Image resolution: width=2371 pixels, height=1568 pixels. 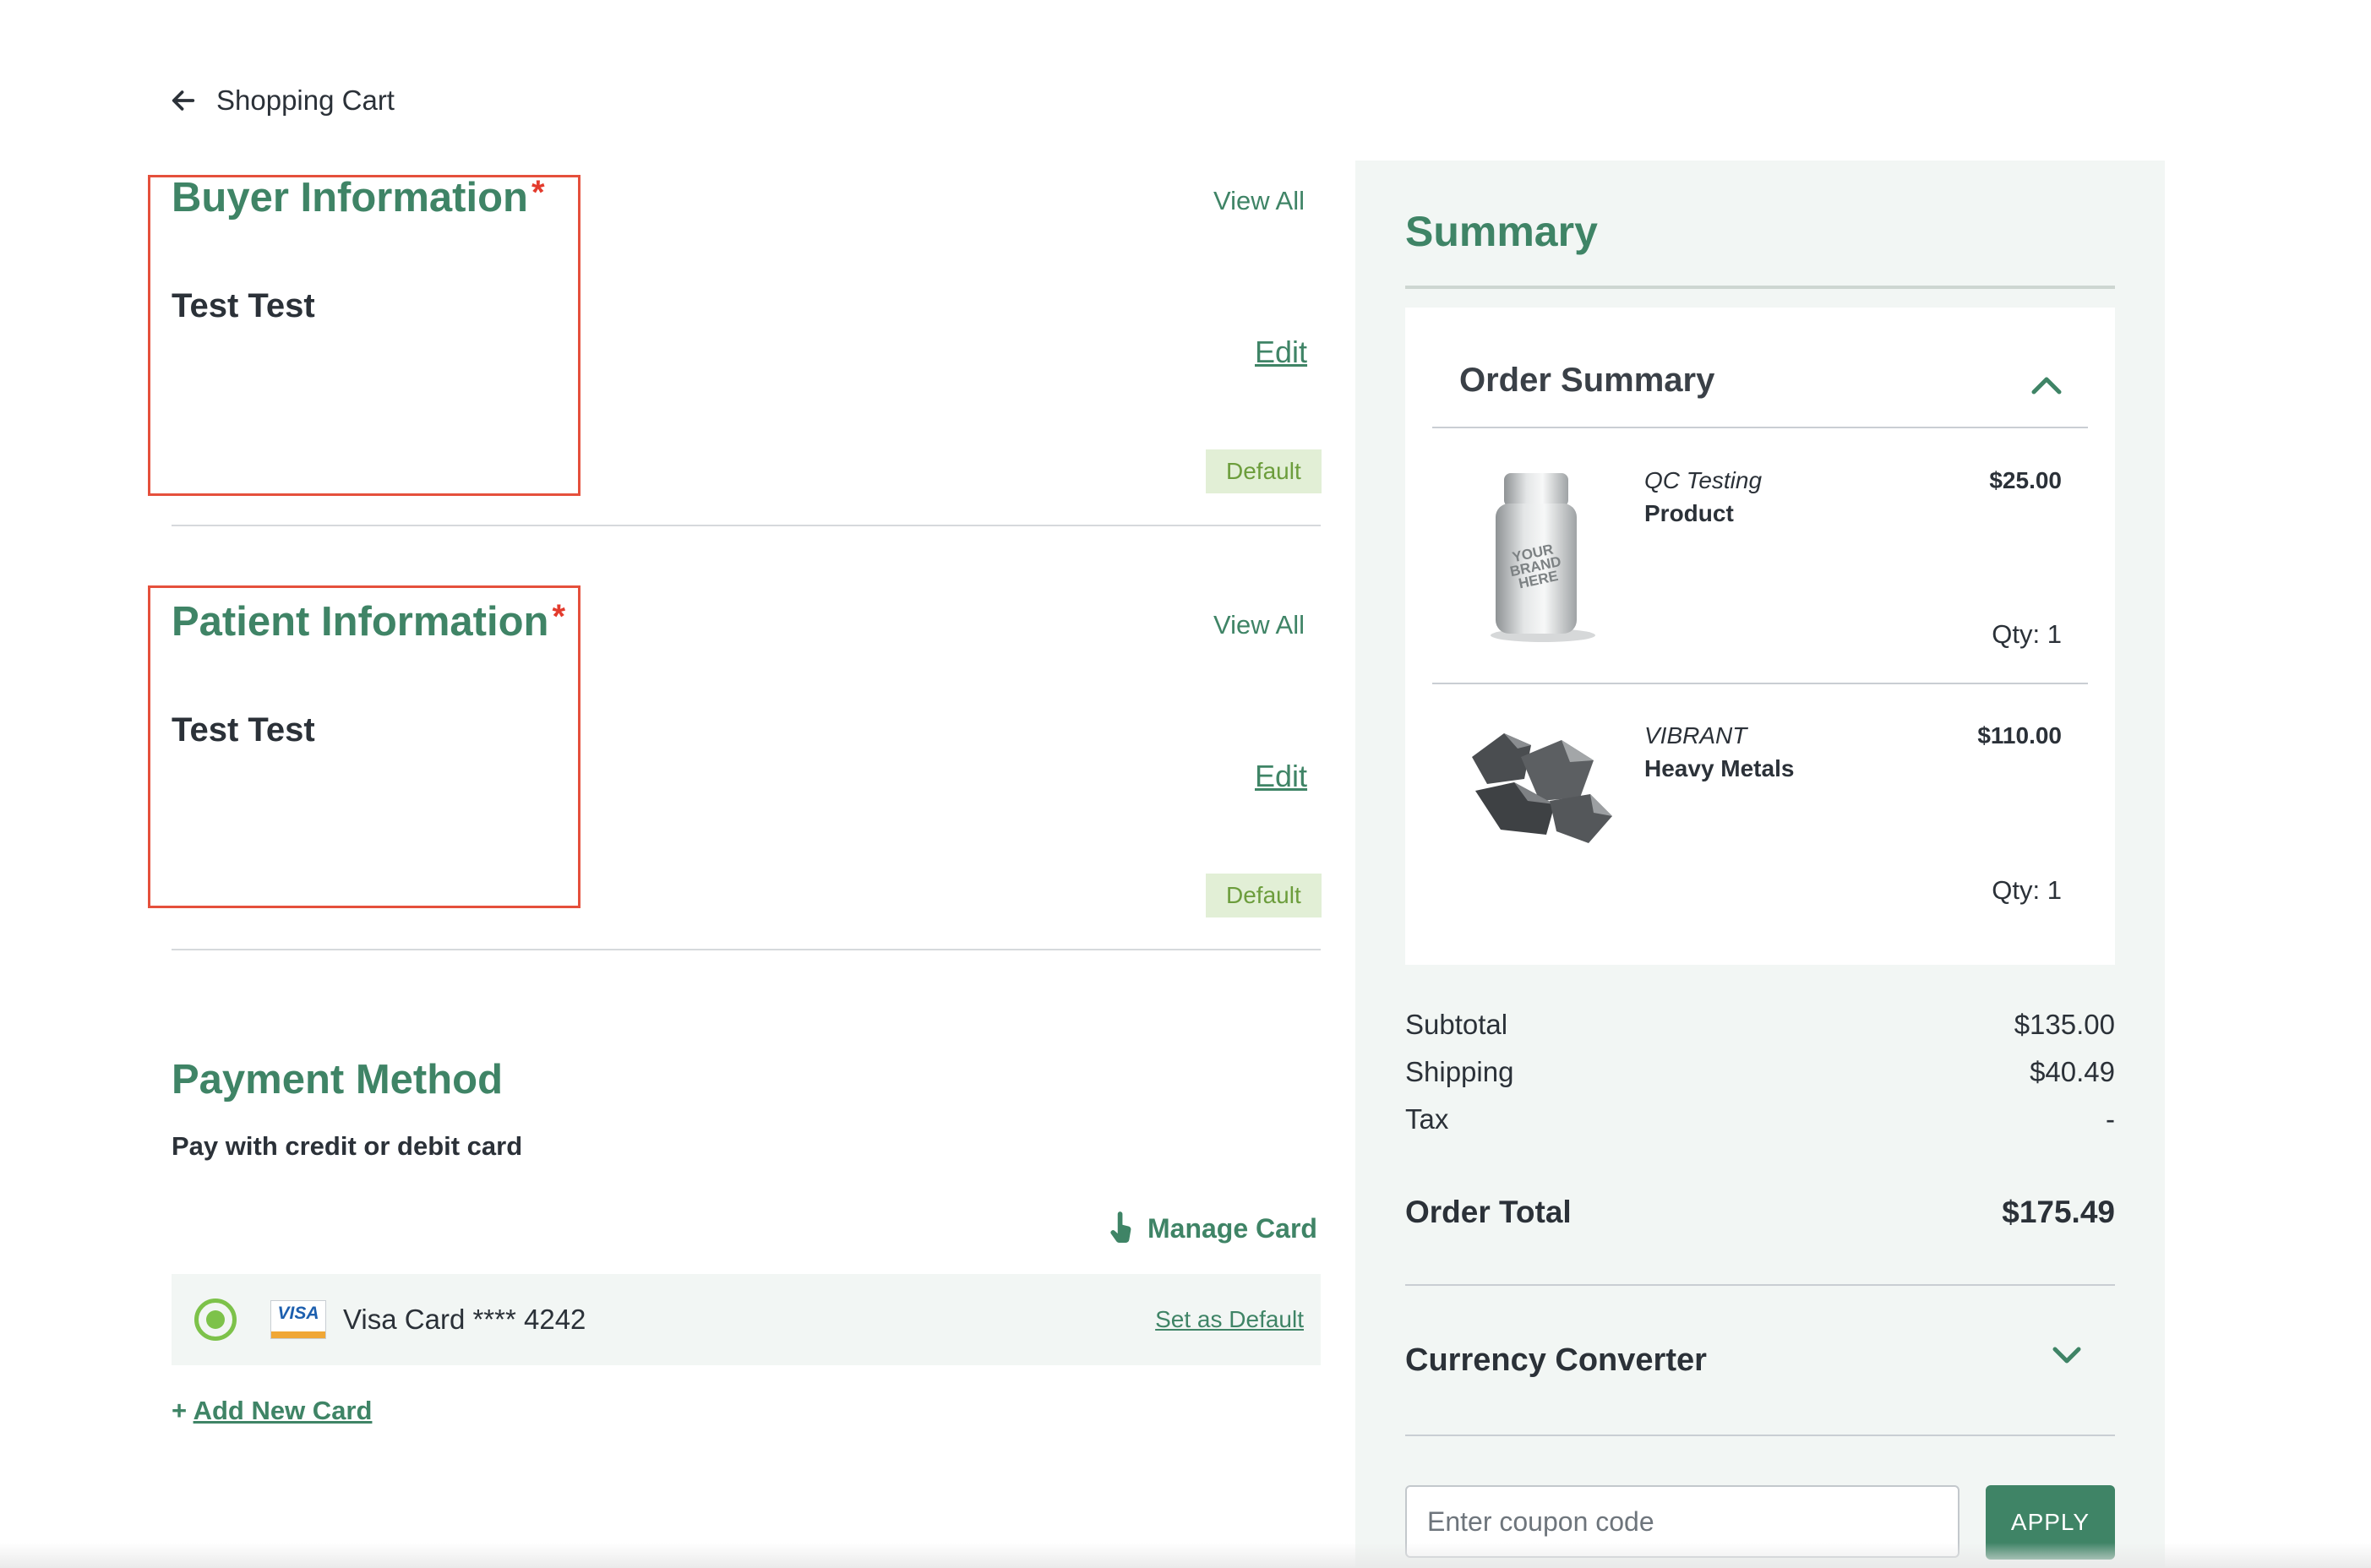 What do you see at coordinates (1703, 480) in the screenshot?
I see `item-category: QC Testing` at bounding box center [1703, 480].